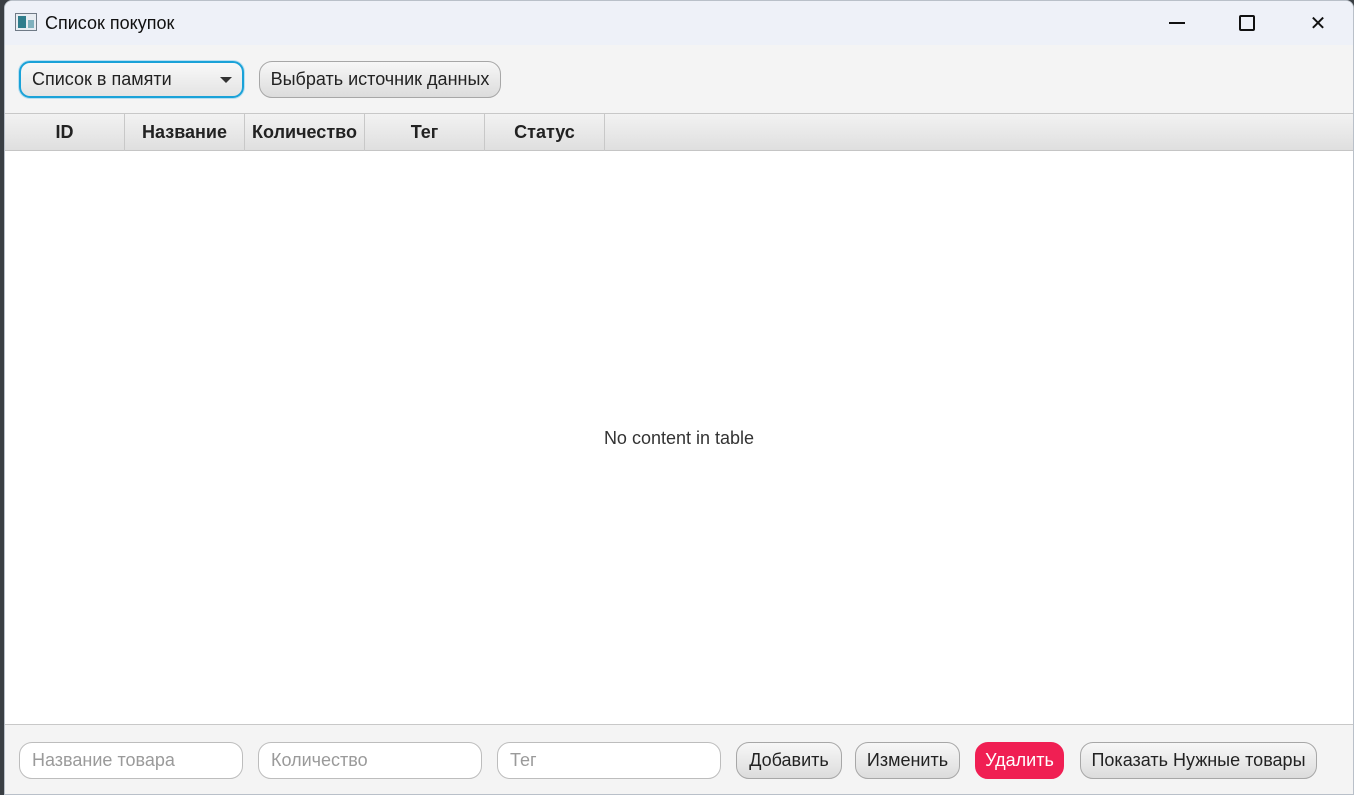 The height and width of the screenshot is (795, 1354). Describe the element at coordinates (370, 760) in the screenshot. I see `quantity-input` at that location.